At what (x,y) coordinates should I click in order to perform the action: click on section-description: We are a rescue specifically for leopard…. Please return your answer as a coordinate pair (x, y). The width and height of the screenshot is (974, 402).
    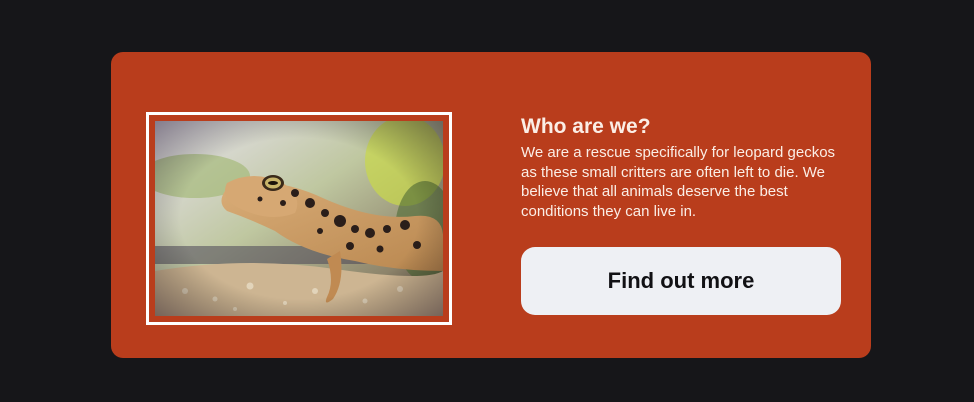
    Looking at the image, I should click on (678, 182).